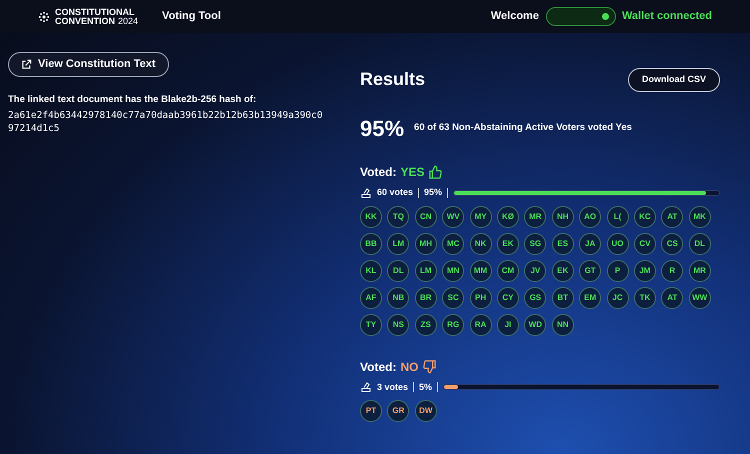  What do you see at coordinates (128, 21) in the screenshot?
I see `logo-year: 2024` at bounding box center [128, 21].